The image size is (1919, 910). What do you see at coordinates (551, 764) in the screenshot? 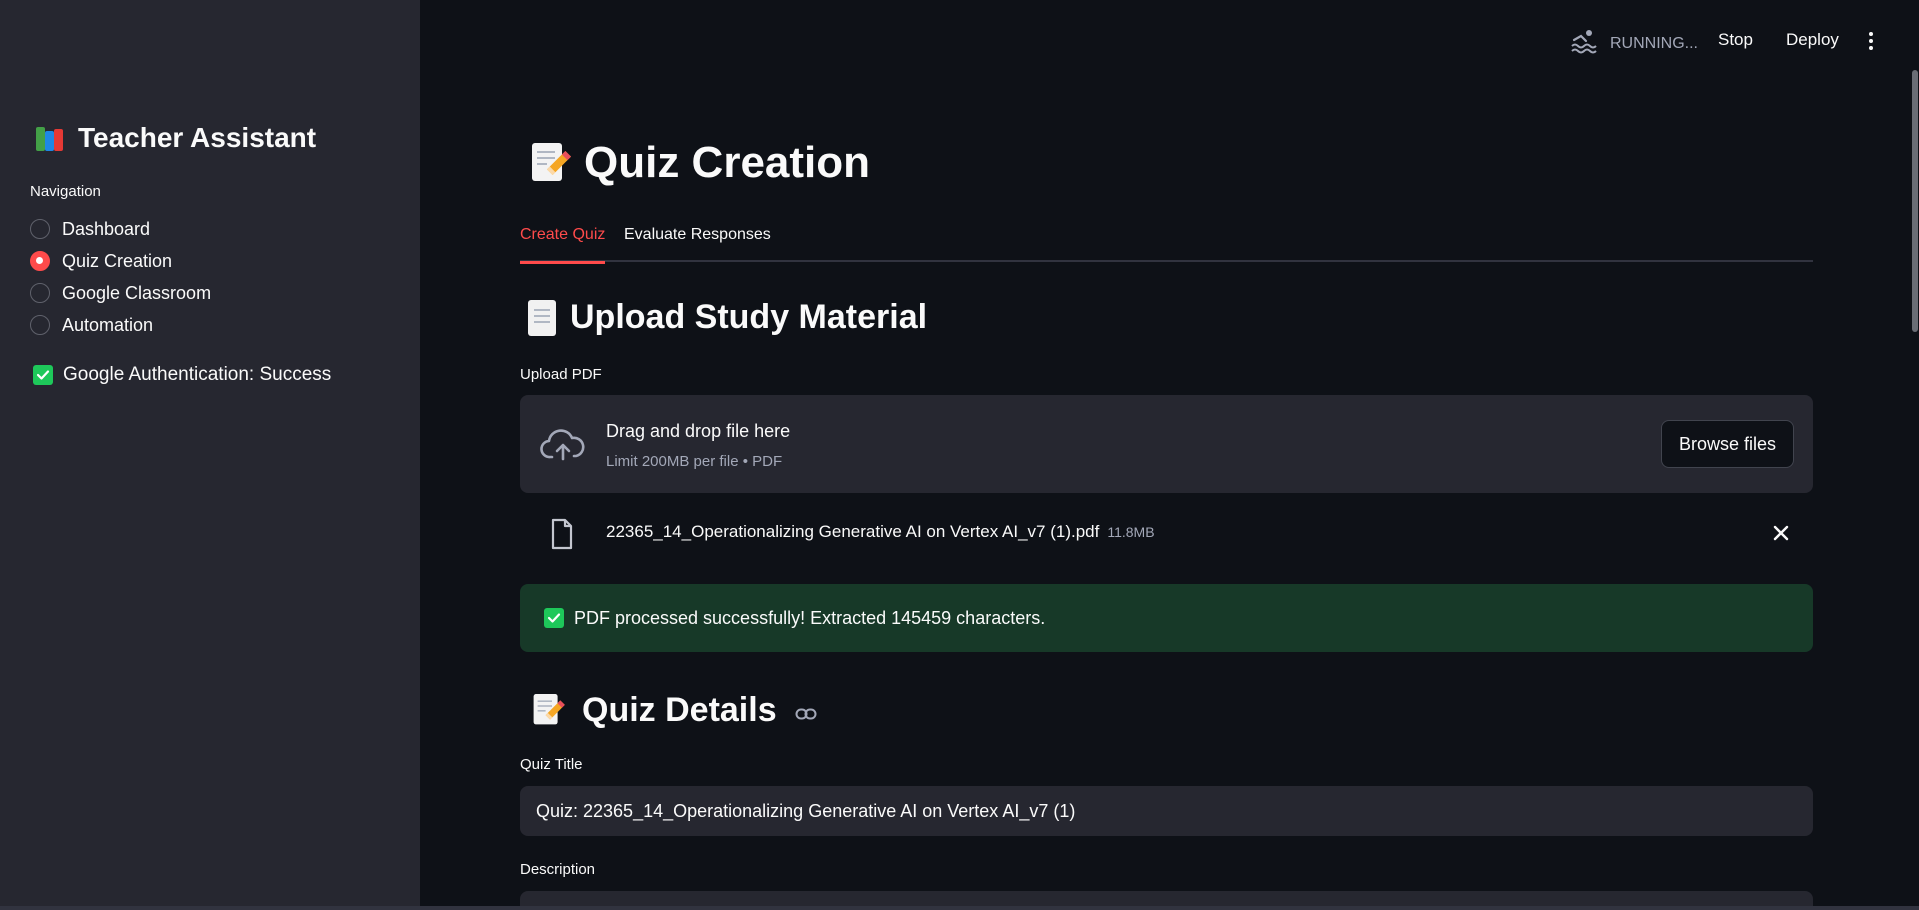
I see `quiz-title-label: Quiz Title` at bounding box center [551, 764].